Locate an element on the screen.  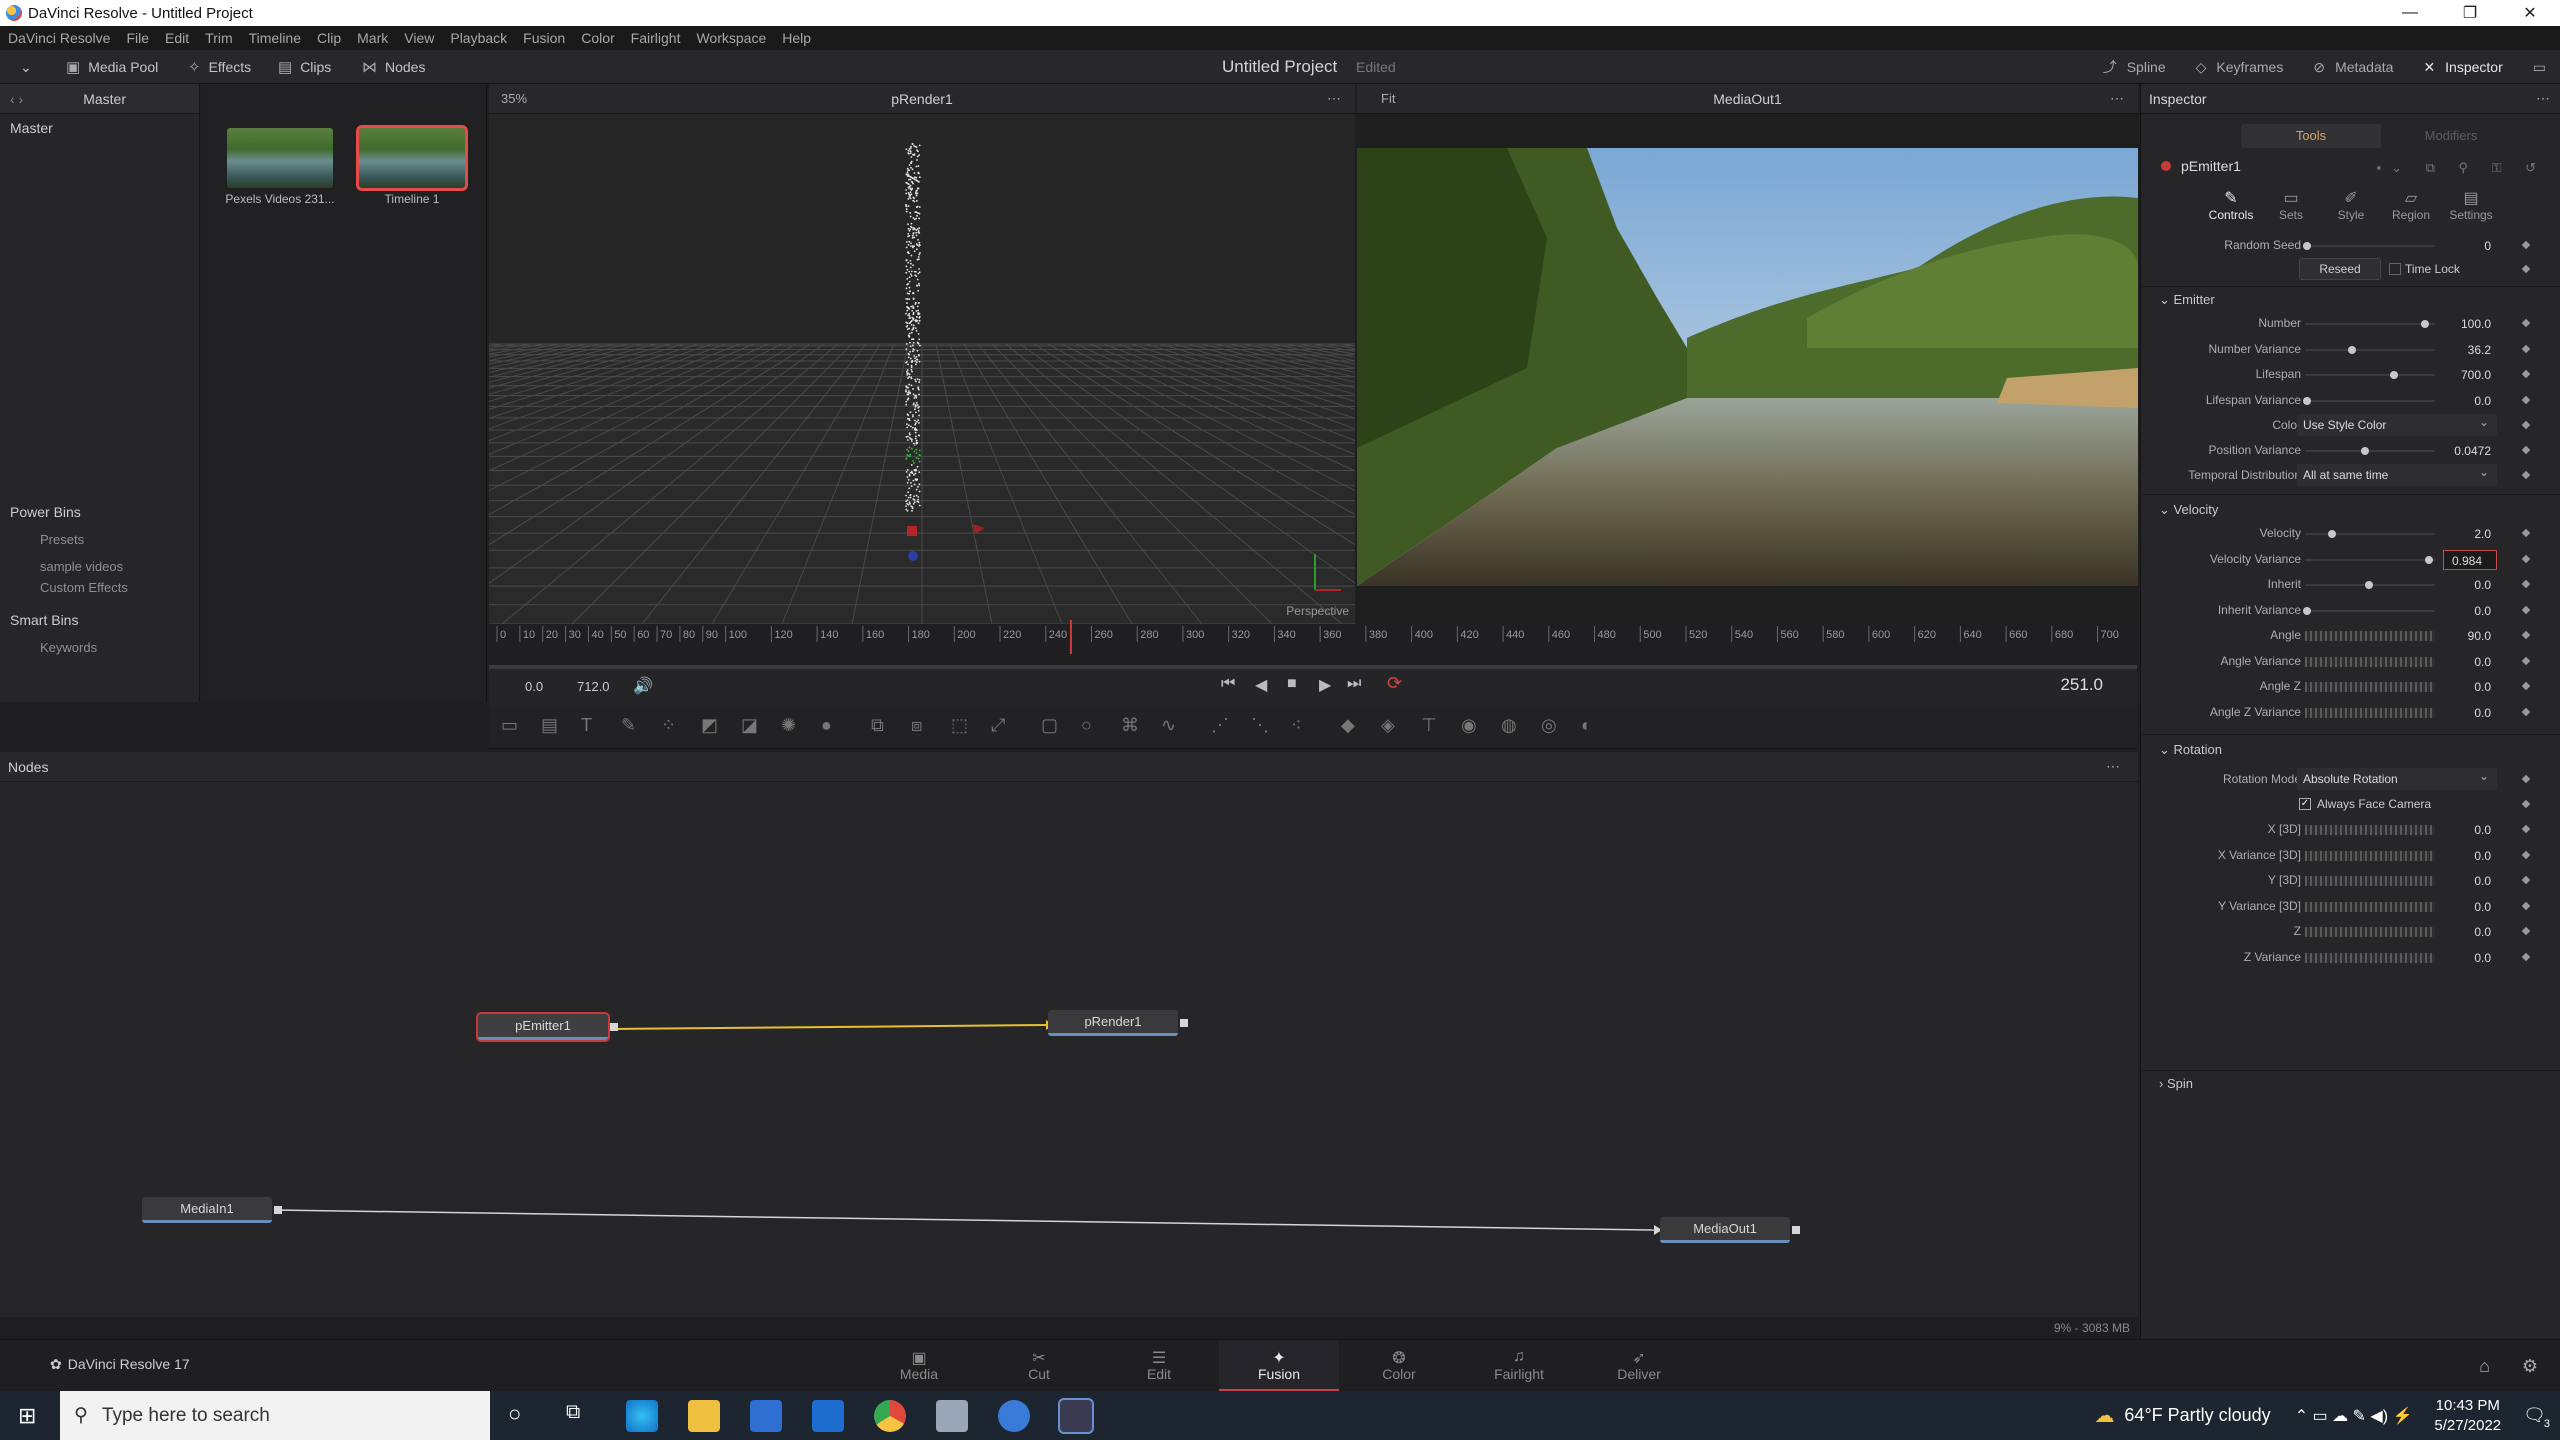
bin-custom-effects: Custom Effects is located at coordinates (100, 587).